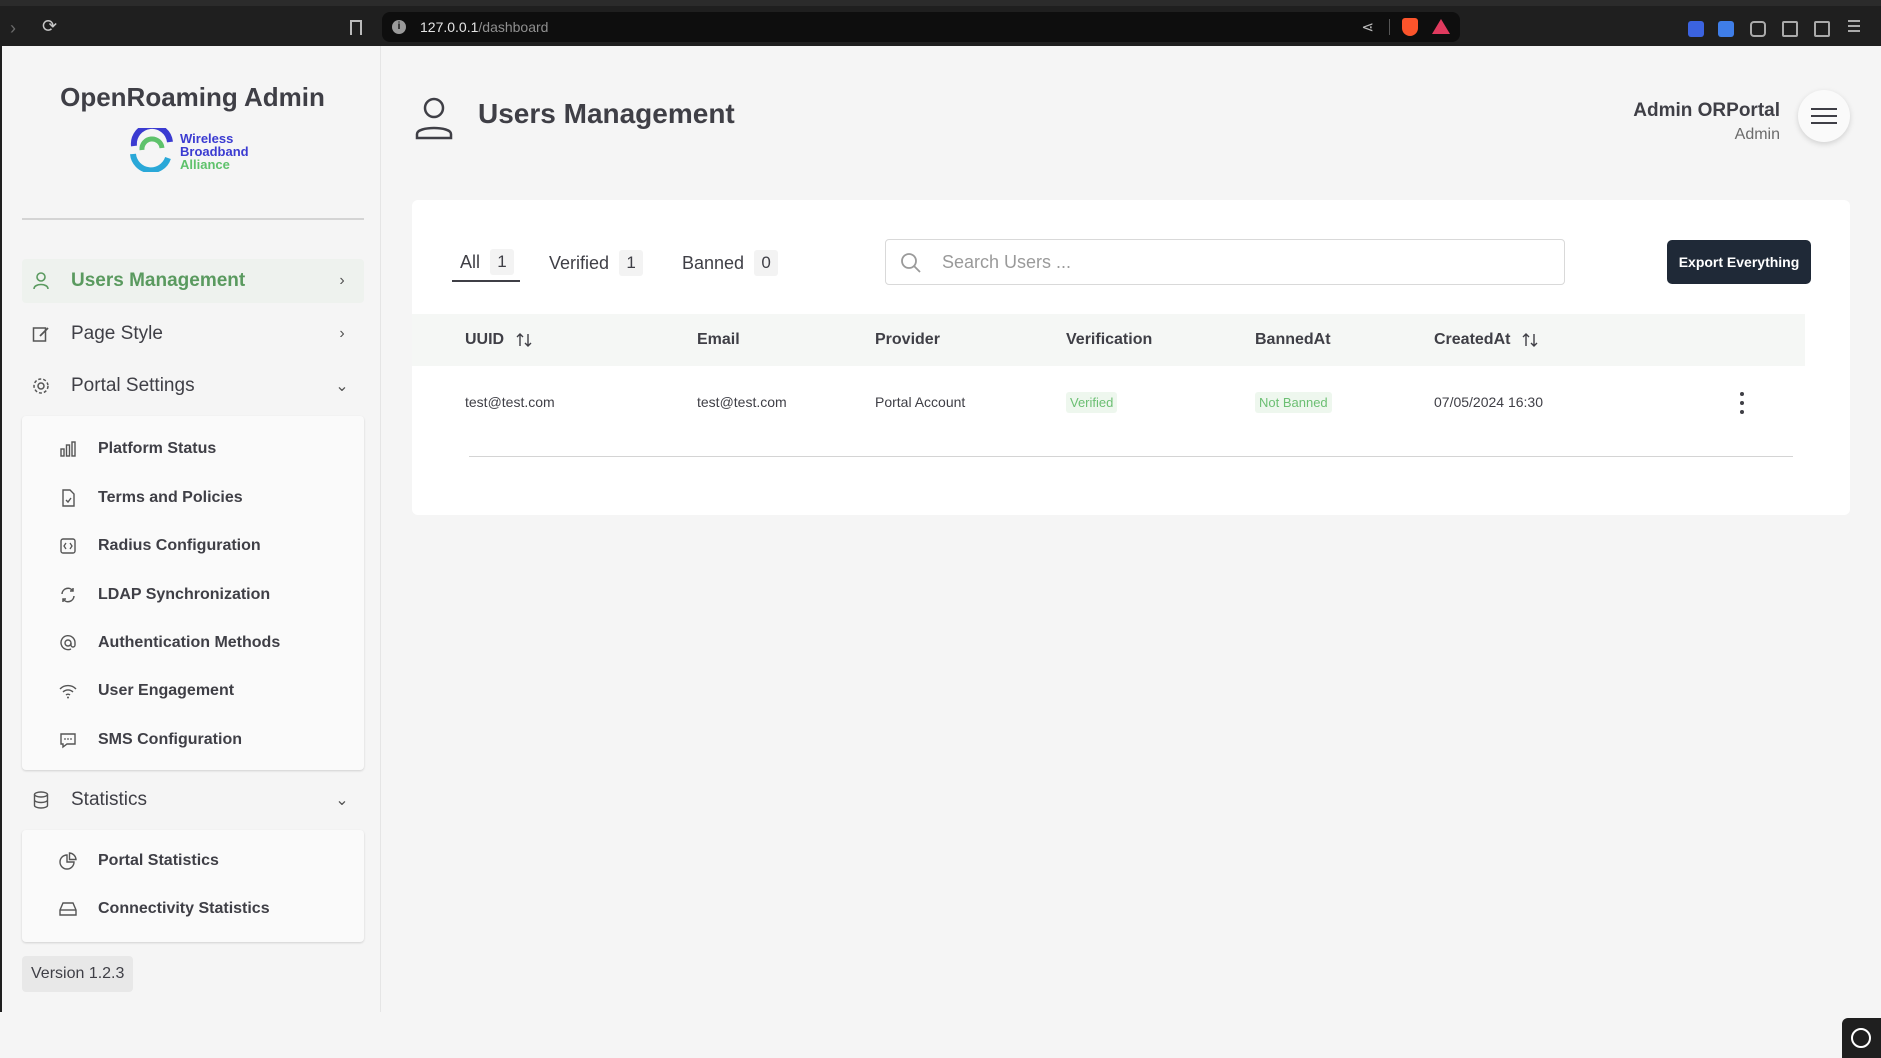 The height and width of the screenshot is (1058, 1881). I want to click on page-title: Users Management, so click(606, 113).